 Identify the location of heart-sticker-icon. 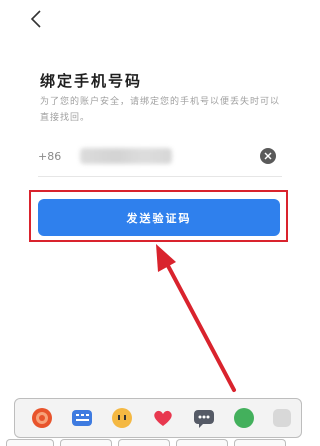
(163, 418).